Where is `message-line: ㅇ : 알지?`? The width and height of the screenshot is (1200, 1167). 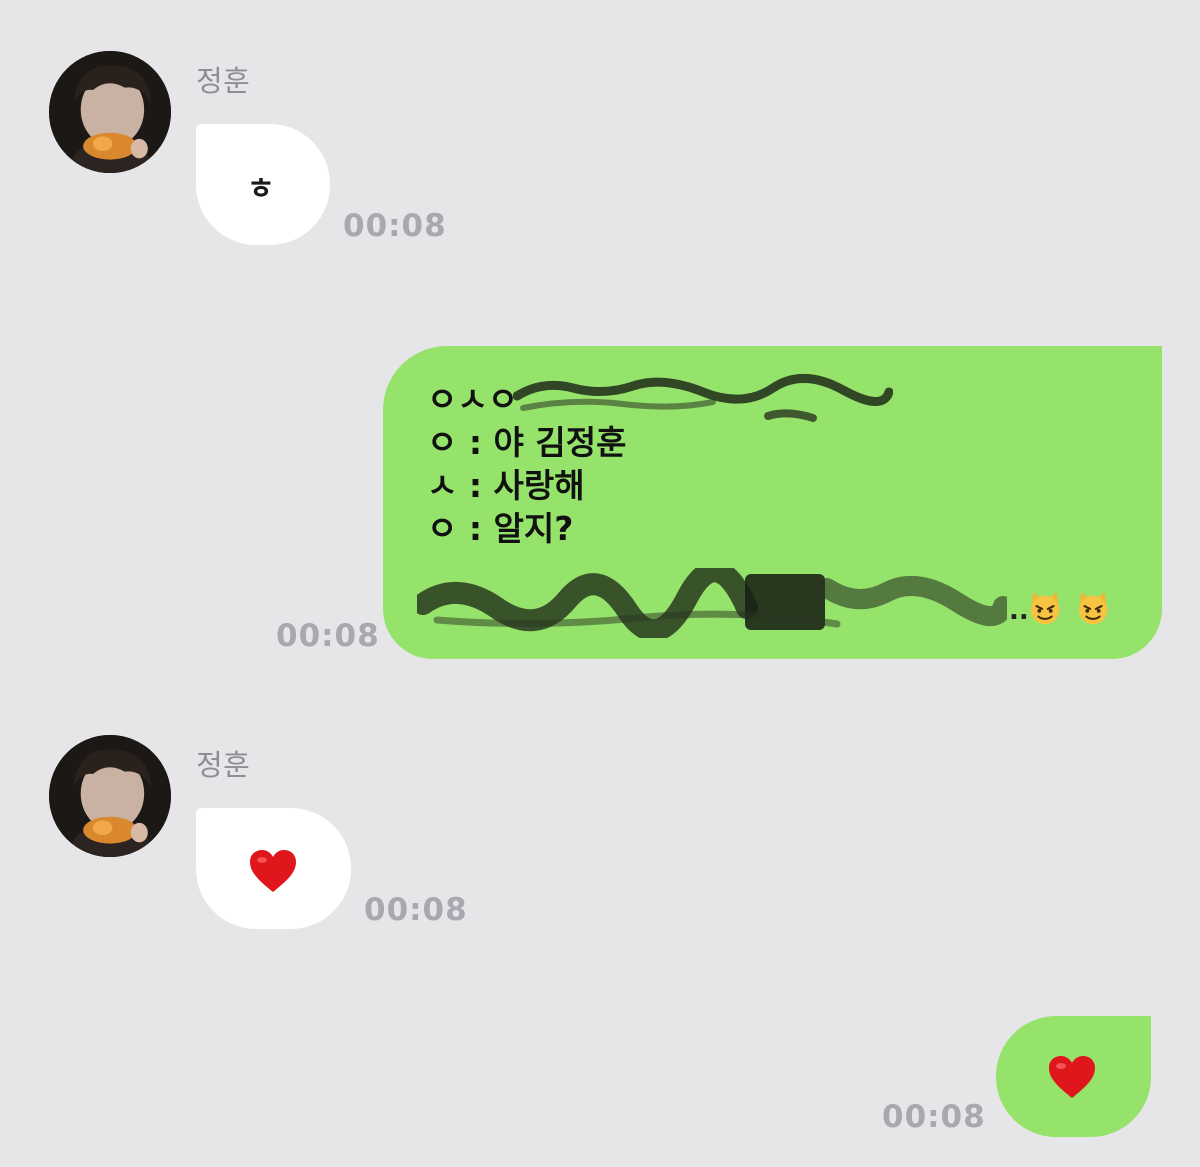 message-line: ㅇ : 알지? is located at coordinates (500, 528).